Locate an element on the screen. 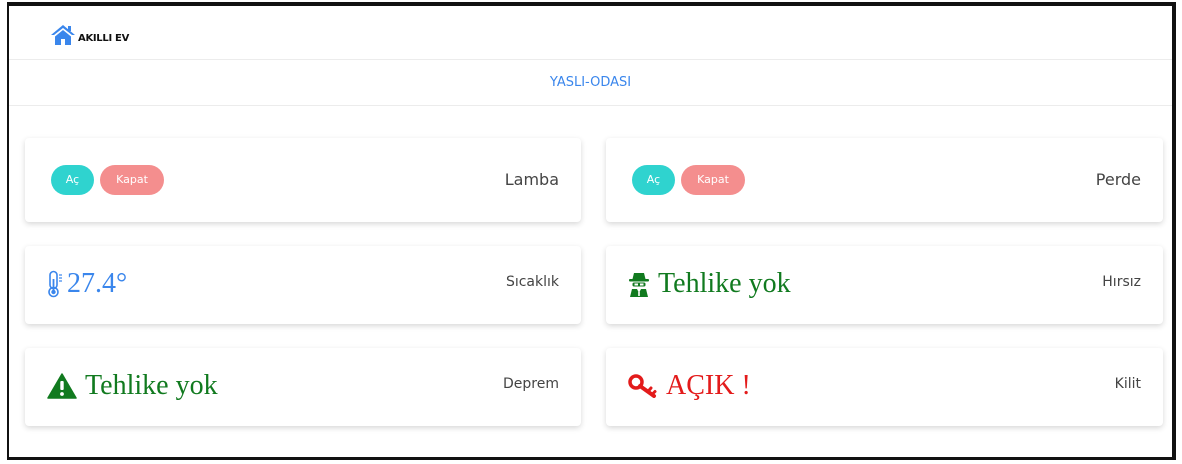 This screenshot has height=464, width=1182. lamba-open-button: Aç is located at coordinates (72, 180).